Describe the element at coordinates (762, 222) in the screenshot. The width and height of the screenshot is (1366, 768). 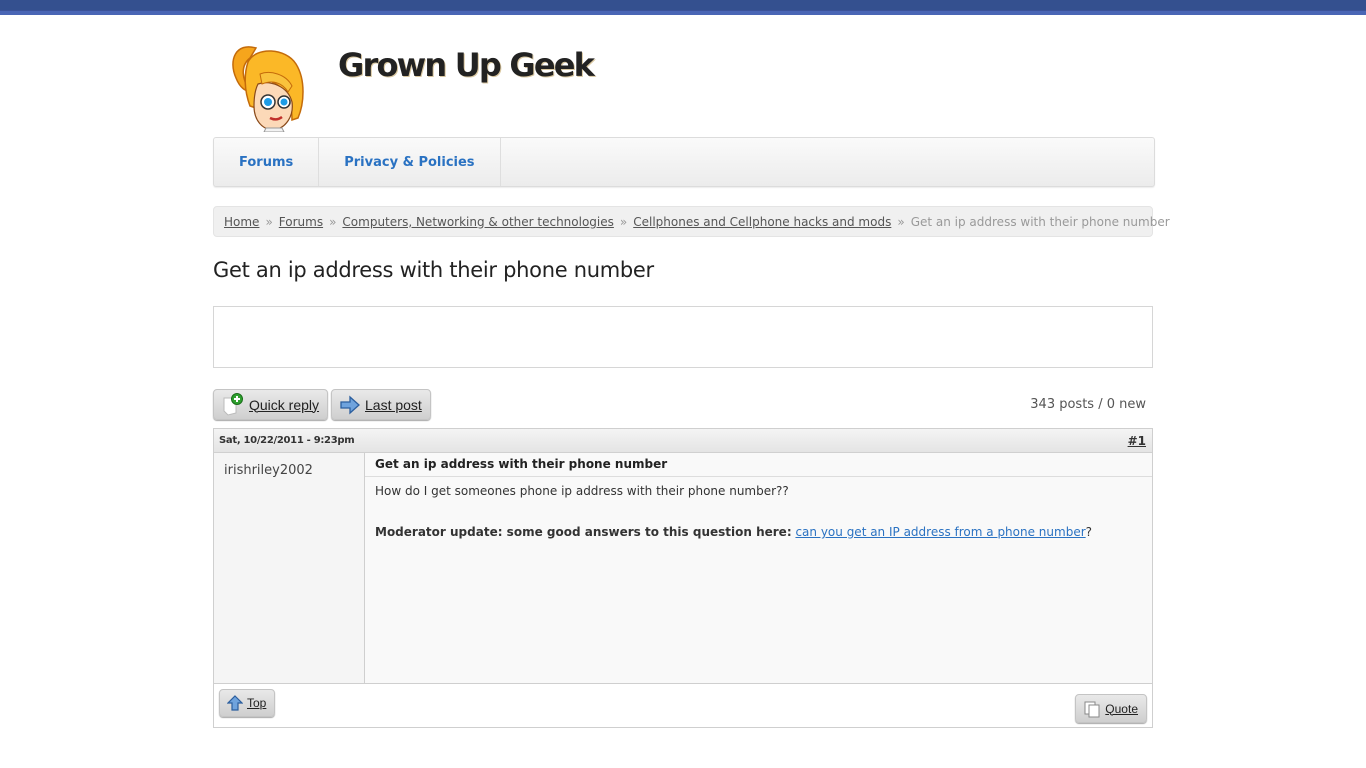
I see `breadcrumb-cellphones: Cellphones and Cellphone hacks and mods` at that location.